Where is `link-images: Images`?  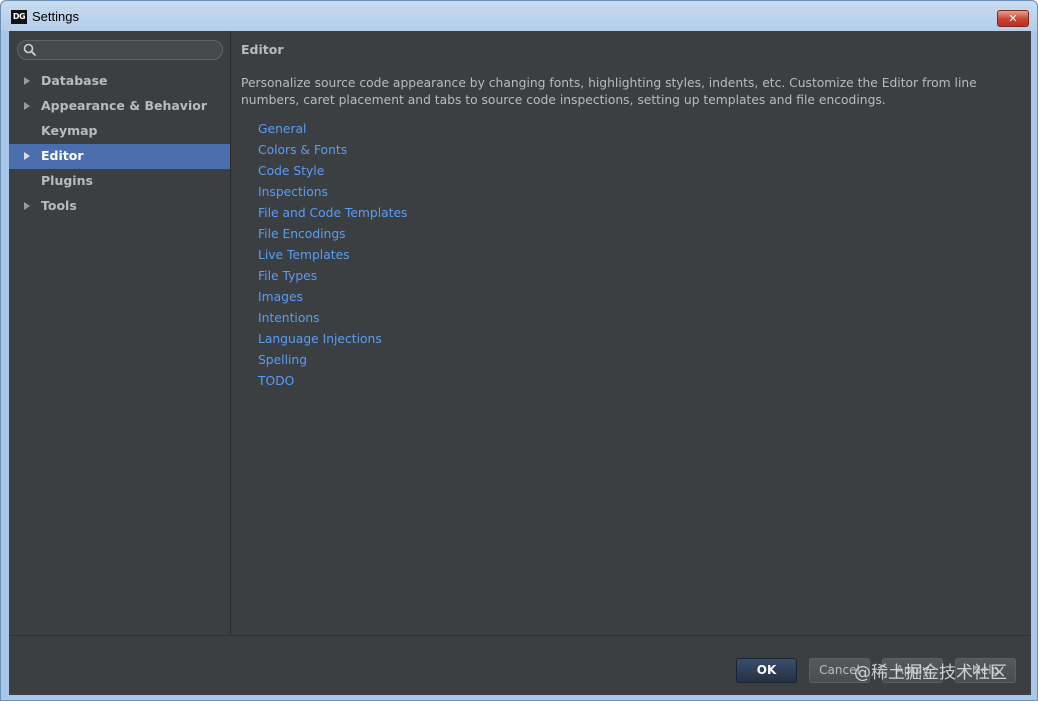
link-images: Images is located at coordinates (332, 297).